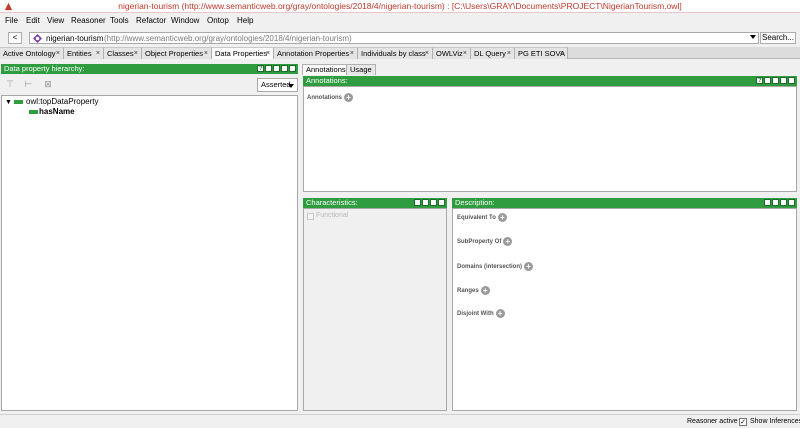 This screenshot has height=428, width=800. What do you see at coordinates (490, 267) in the screenshot?
I see `section-label: Domains (intersection)` at bounding box center [490, 267].